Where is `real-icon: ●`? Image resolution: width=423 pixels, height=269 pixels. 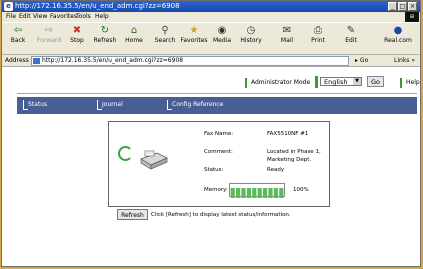 real-icon: ● is located at coordinates (398, 30).